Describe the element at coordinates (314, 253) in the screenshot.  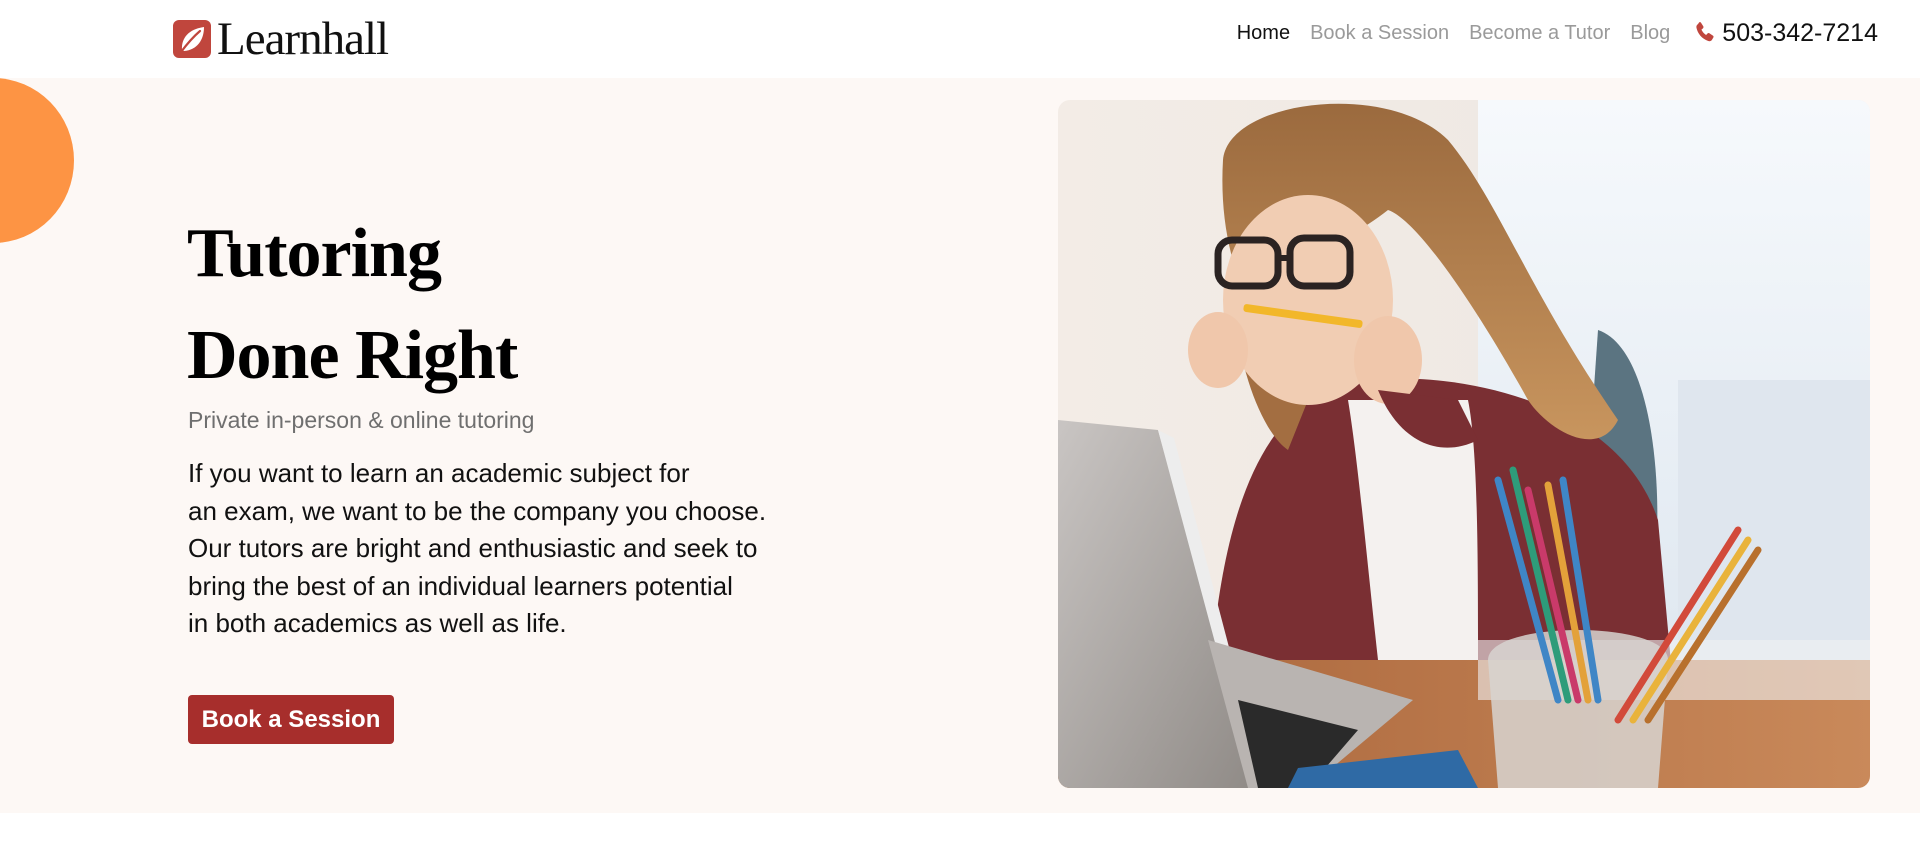
I see `hero-title-line: Tutoring` at that location.